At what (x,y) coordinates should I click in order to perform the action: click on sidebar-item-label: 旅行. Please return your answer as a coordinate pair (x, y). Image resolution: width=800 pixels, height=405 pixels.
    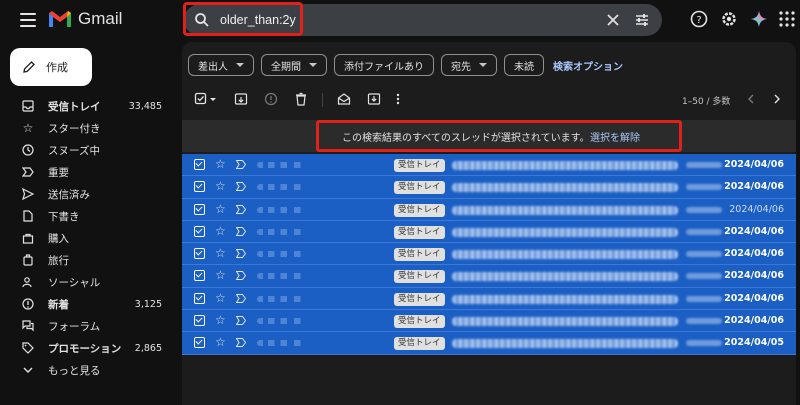
    Looking at the image, I should click on (58, 260).